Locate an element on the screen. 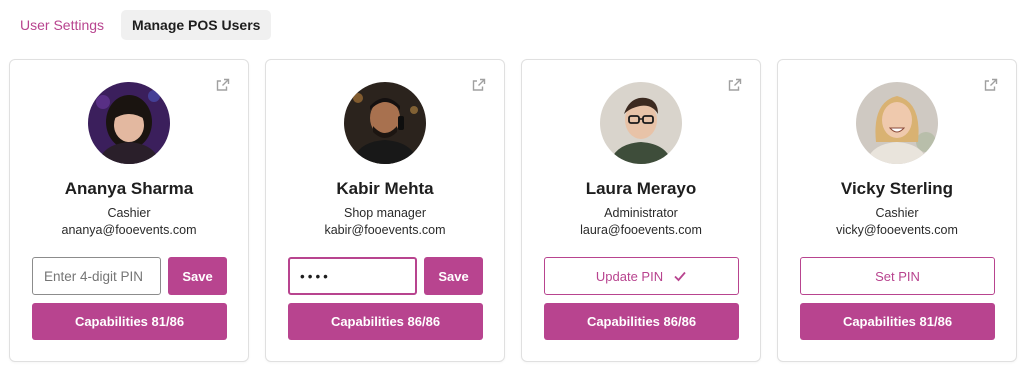 The width and height of the screenshot is (1024, 375). check-icon is located at coordinates (680, 276).